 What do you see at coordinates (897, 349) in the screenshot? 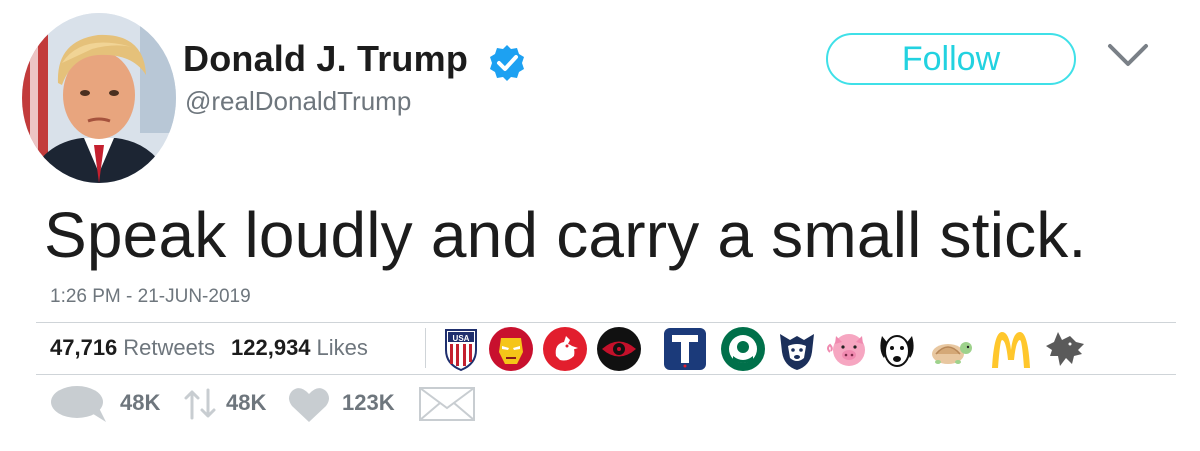
I see `dog-icon` at bounding box center [897, 349].